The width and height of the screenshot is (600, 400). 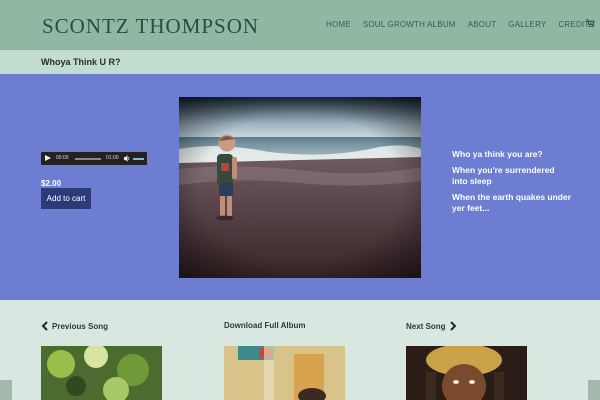 What do you see at coordinates (150, 26) in the screenshot?
I see `site-logo: SCONTZ THOMPSON` at bounding box center [150, 26].